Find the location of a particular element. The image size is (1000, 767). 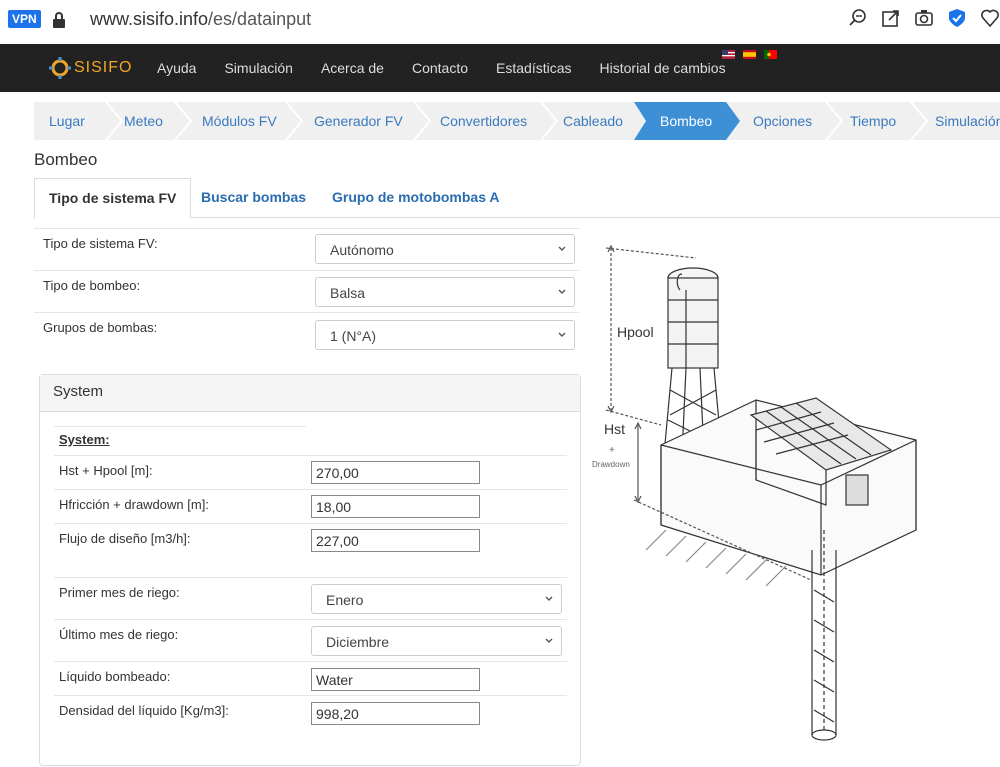

url-path: /es/datainput is located at coordinates (260, 19).